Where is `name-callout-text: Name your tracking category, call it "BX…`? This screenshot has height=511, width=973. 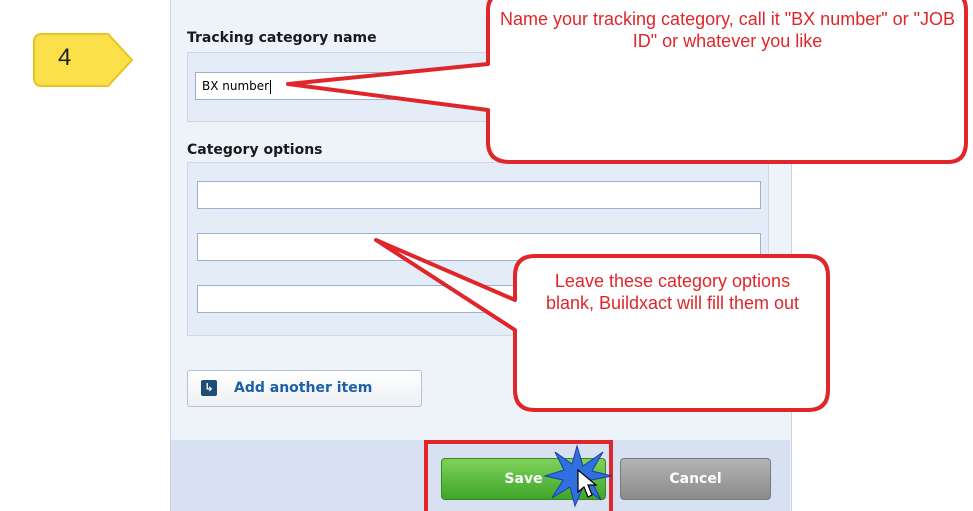 name-callout-text: Name your tracking category, call it "BX… is located at coordinates (728, 30).